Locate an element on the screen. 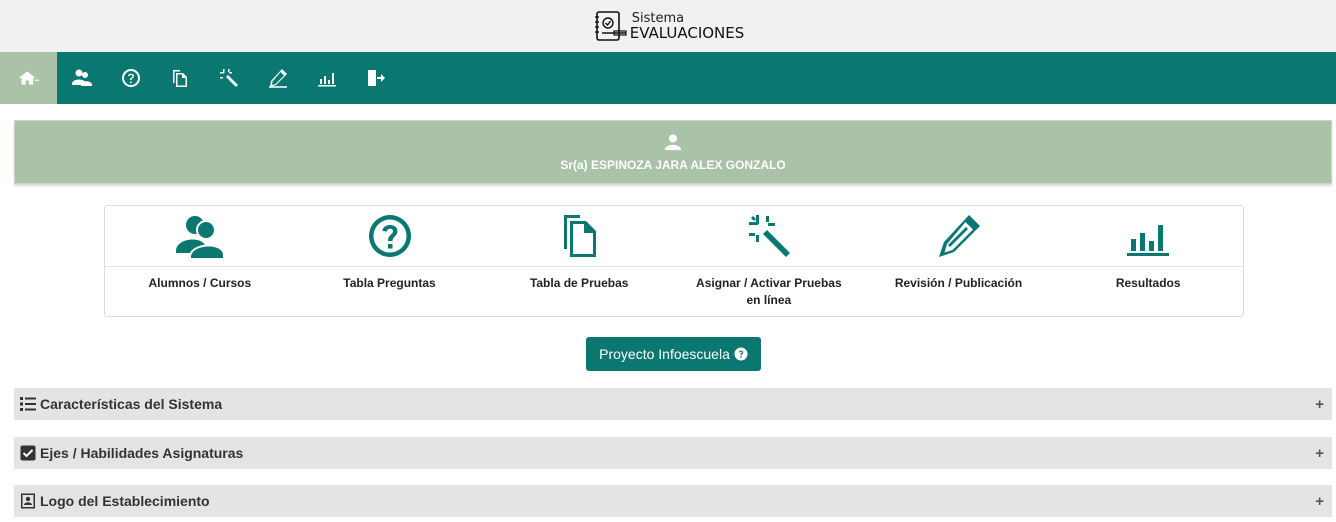  id-card-icon is located at coordinates (28, 501).